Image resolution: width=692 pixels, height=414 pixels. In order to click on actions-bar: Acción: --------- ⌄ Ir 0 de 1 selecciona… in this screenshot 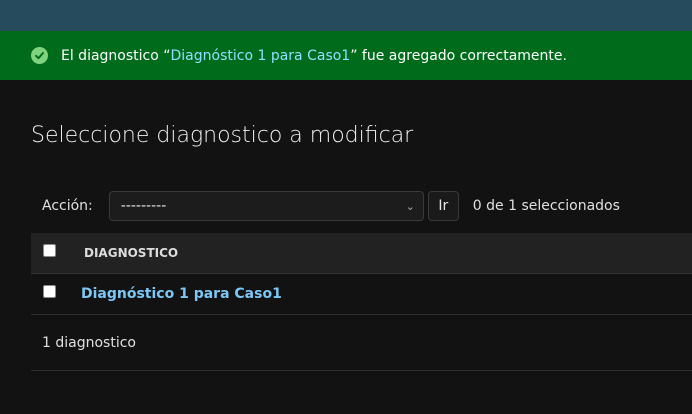, I will do `click(331, 206)`.